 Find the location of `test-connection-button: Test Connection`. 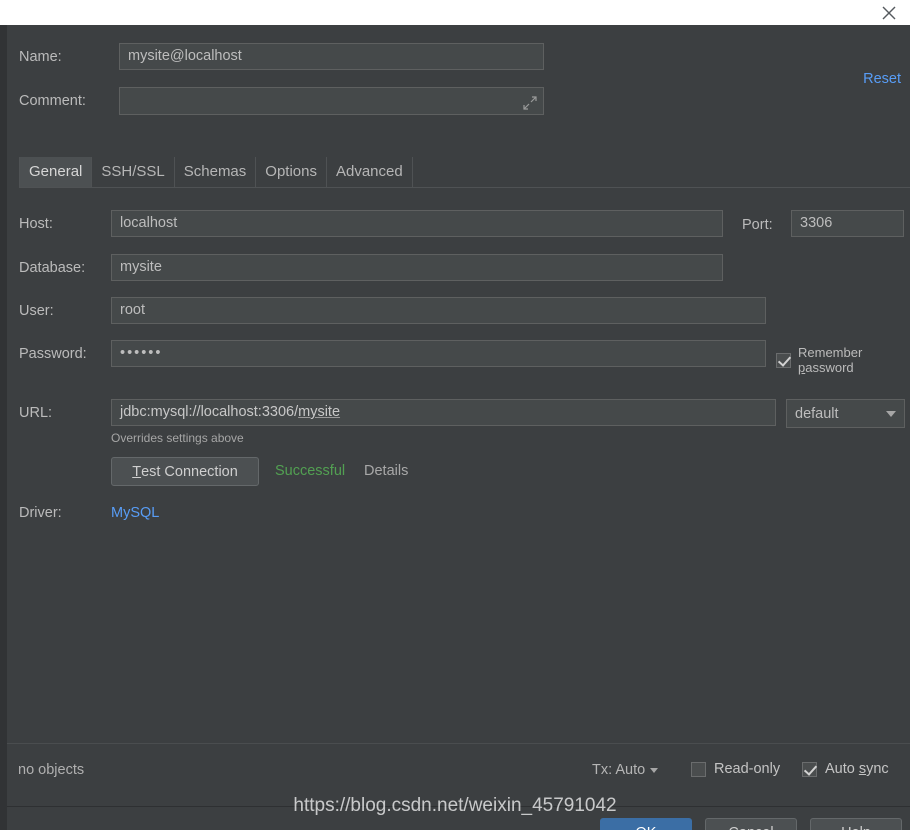

test-connection-button: Test Connection is located at coordinates (185, 471).